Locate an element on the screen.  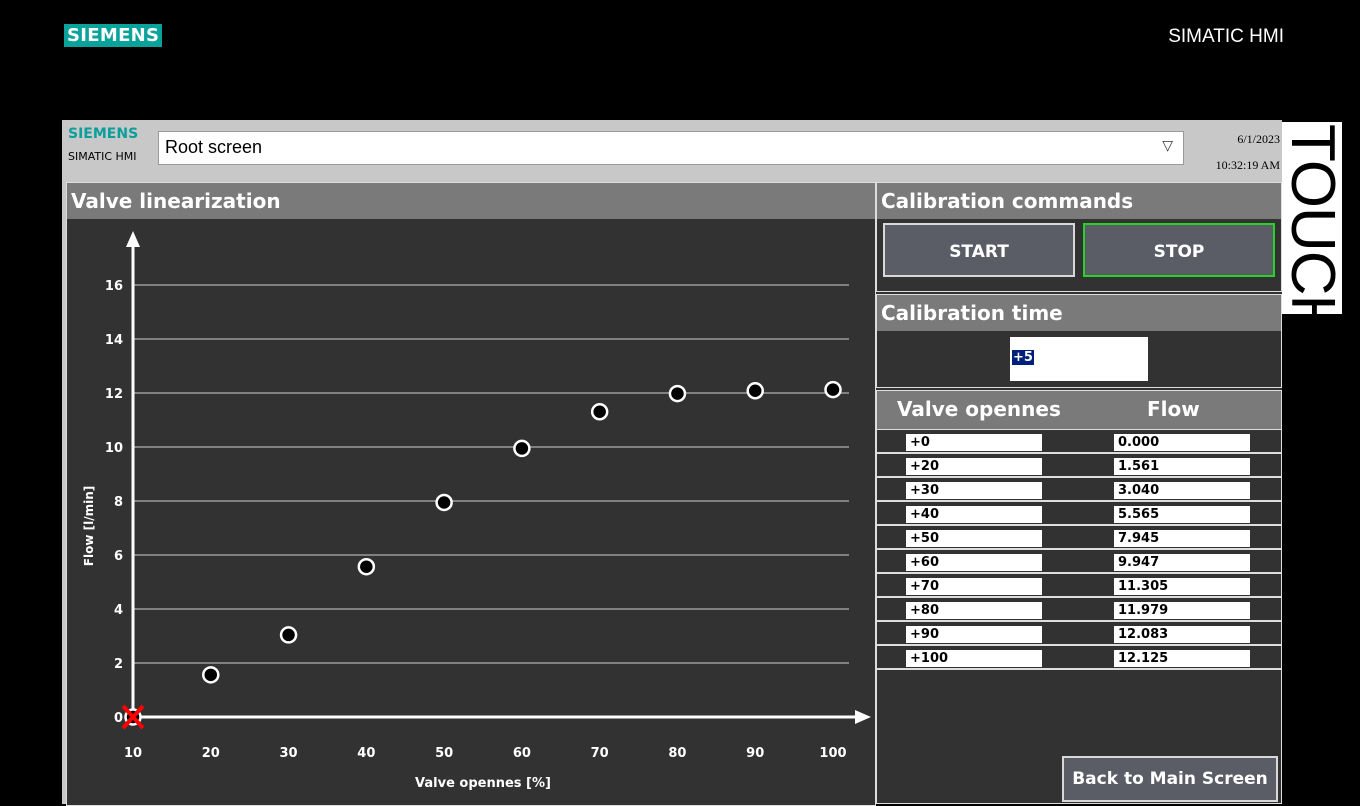
start-button: START is located at coordinates (979, 250).